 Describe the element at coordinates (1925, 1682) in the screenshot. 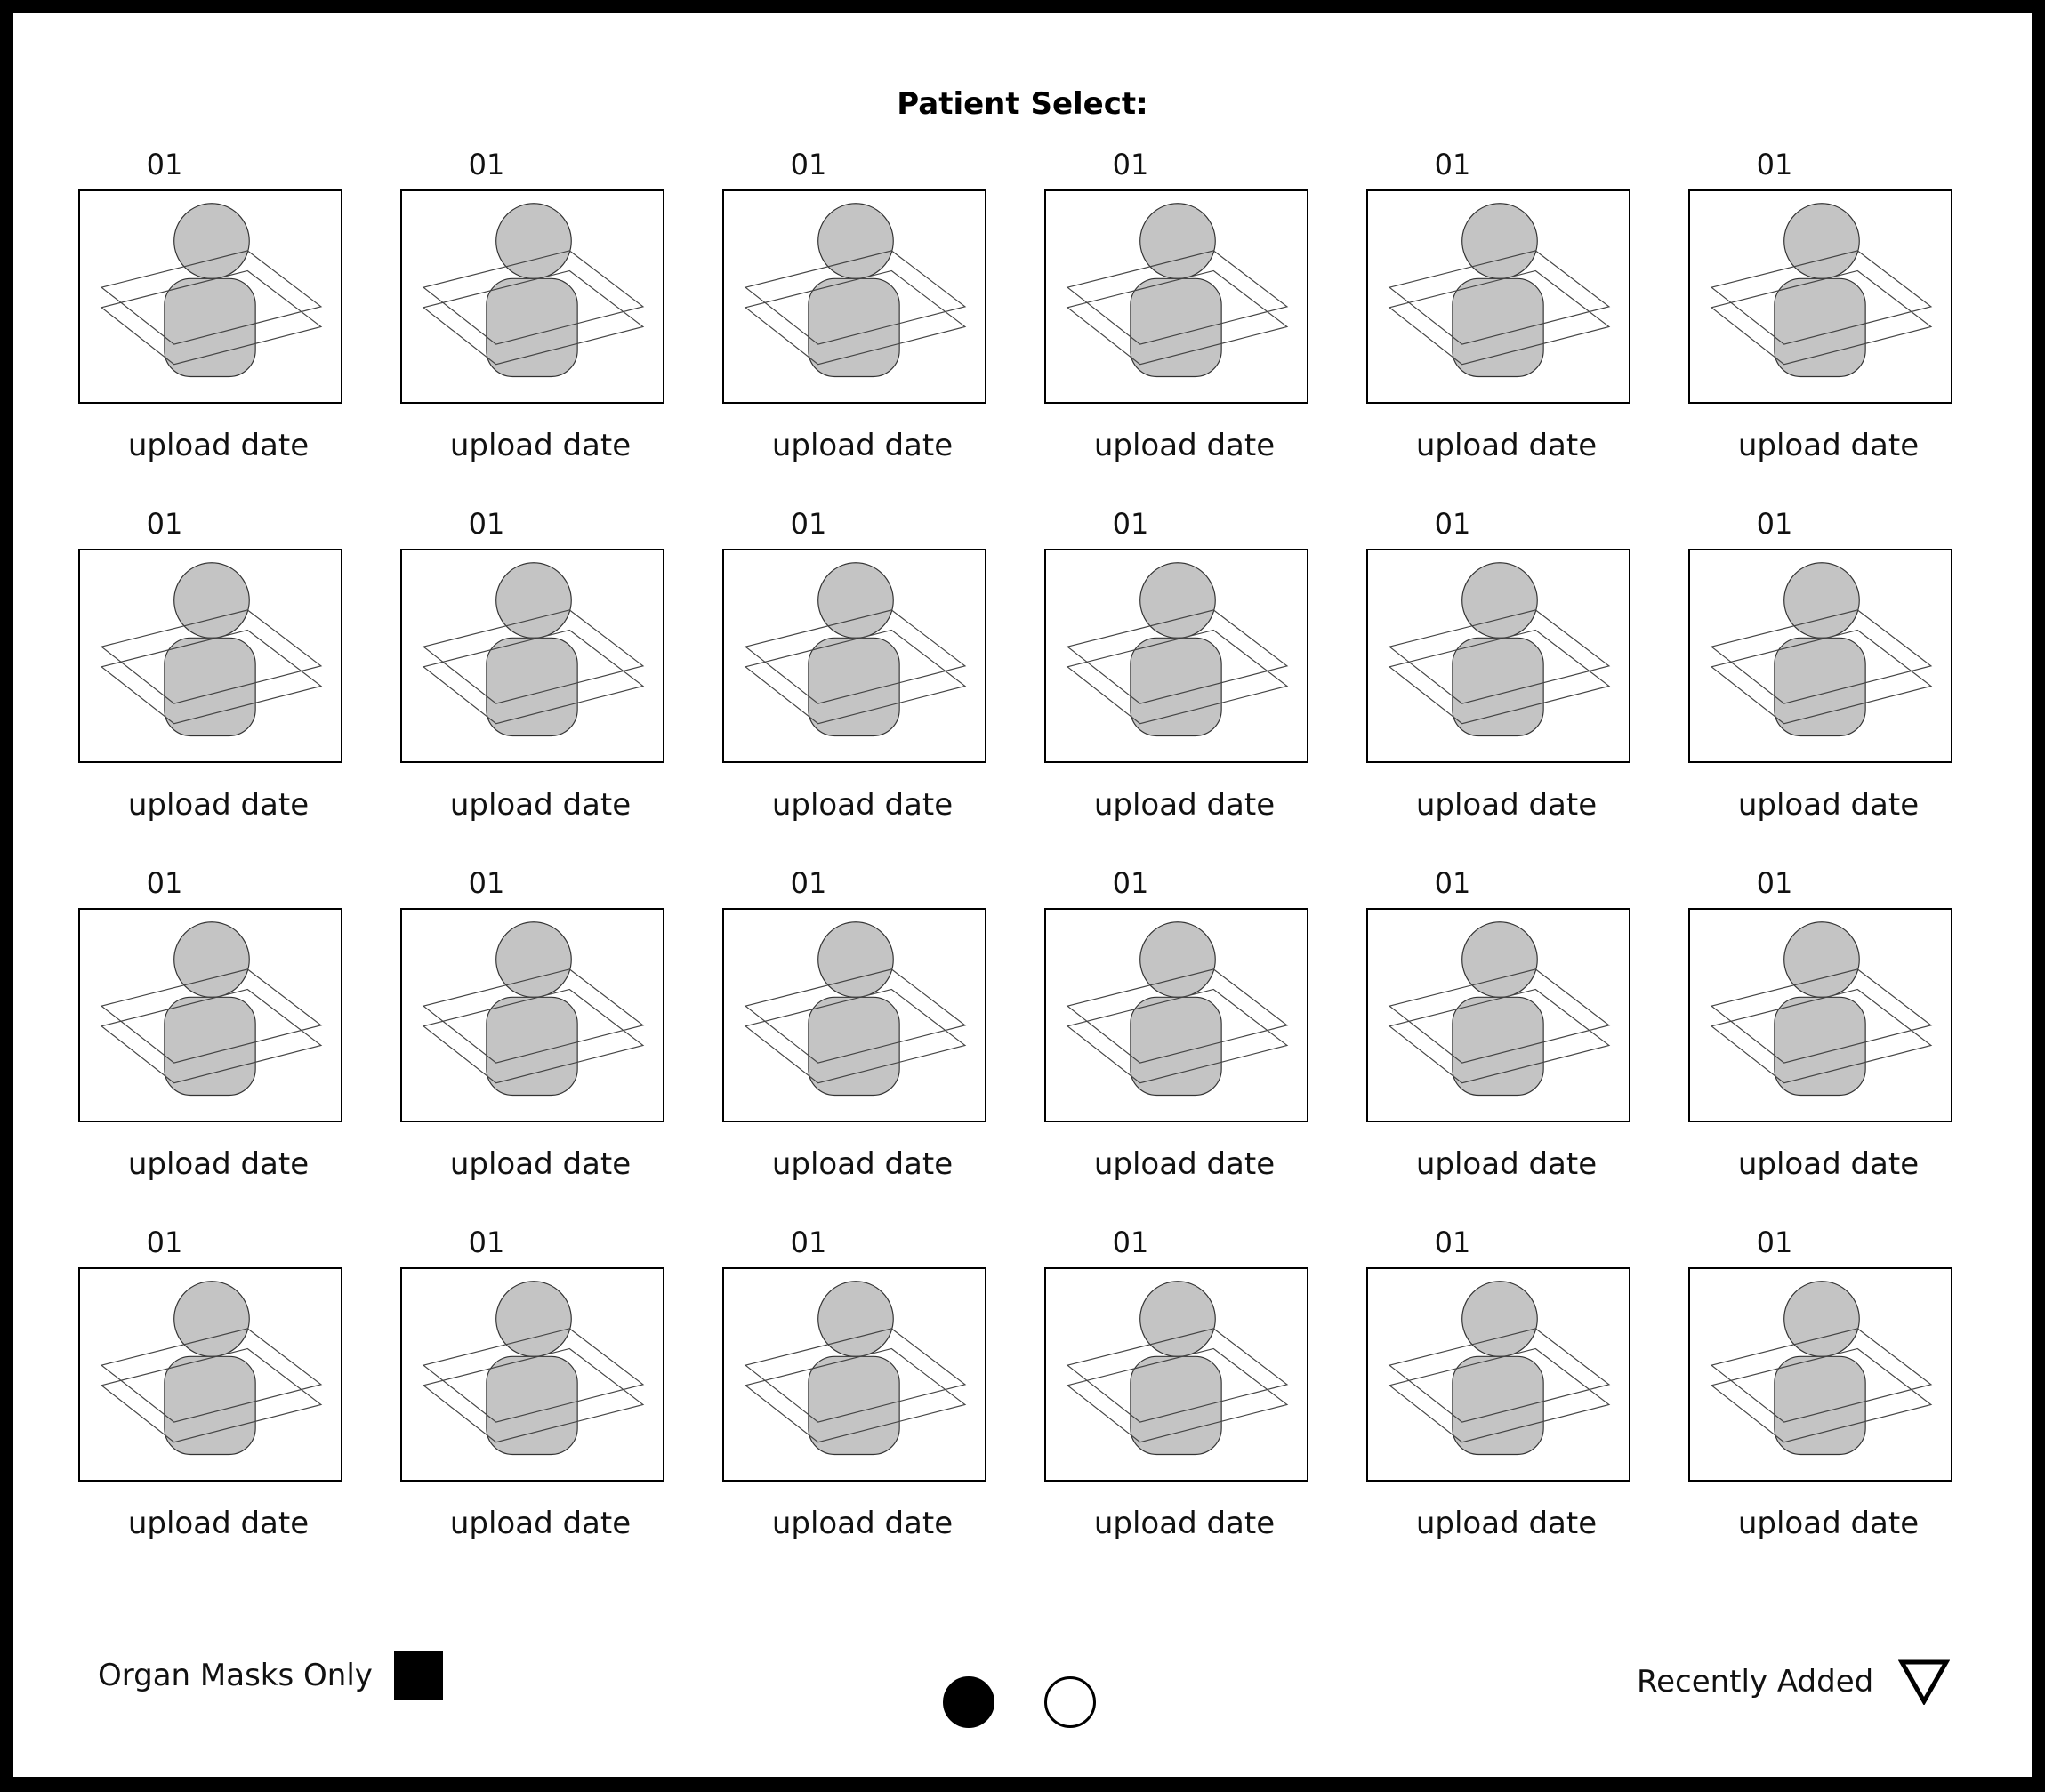

I see `triangle-down-icon` at that location.